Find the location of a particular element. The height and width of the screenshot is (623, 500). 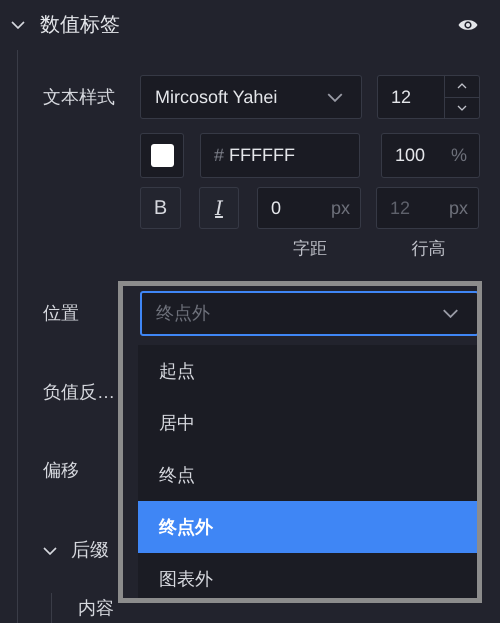

caption: 字距 is located at coordinates (310, 249).